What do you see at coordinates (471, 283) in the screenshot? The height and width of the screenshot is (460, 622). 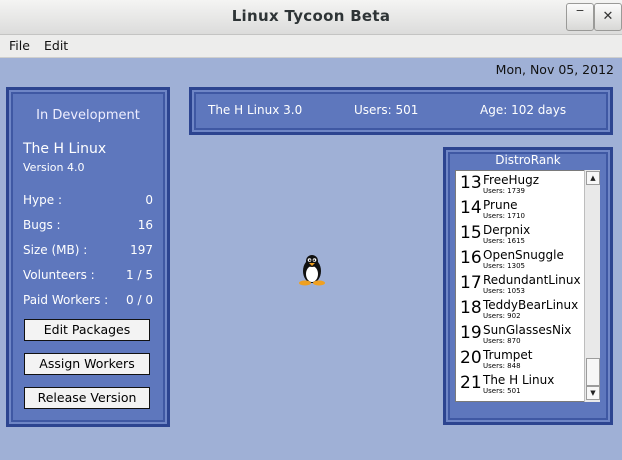 I see `rank-number: 17` at bounding box center [471, 283].